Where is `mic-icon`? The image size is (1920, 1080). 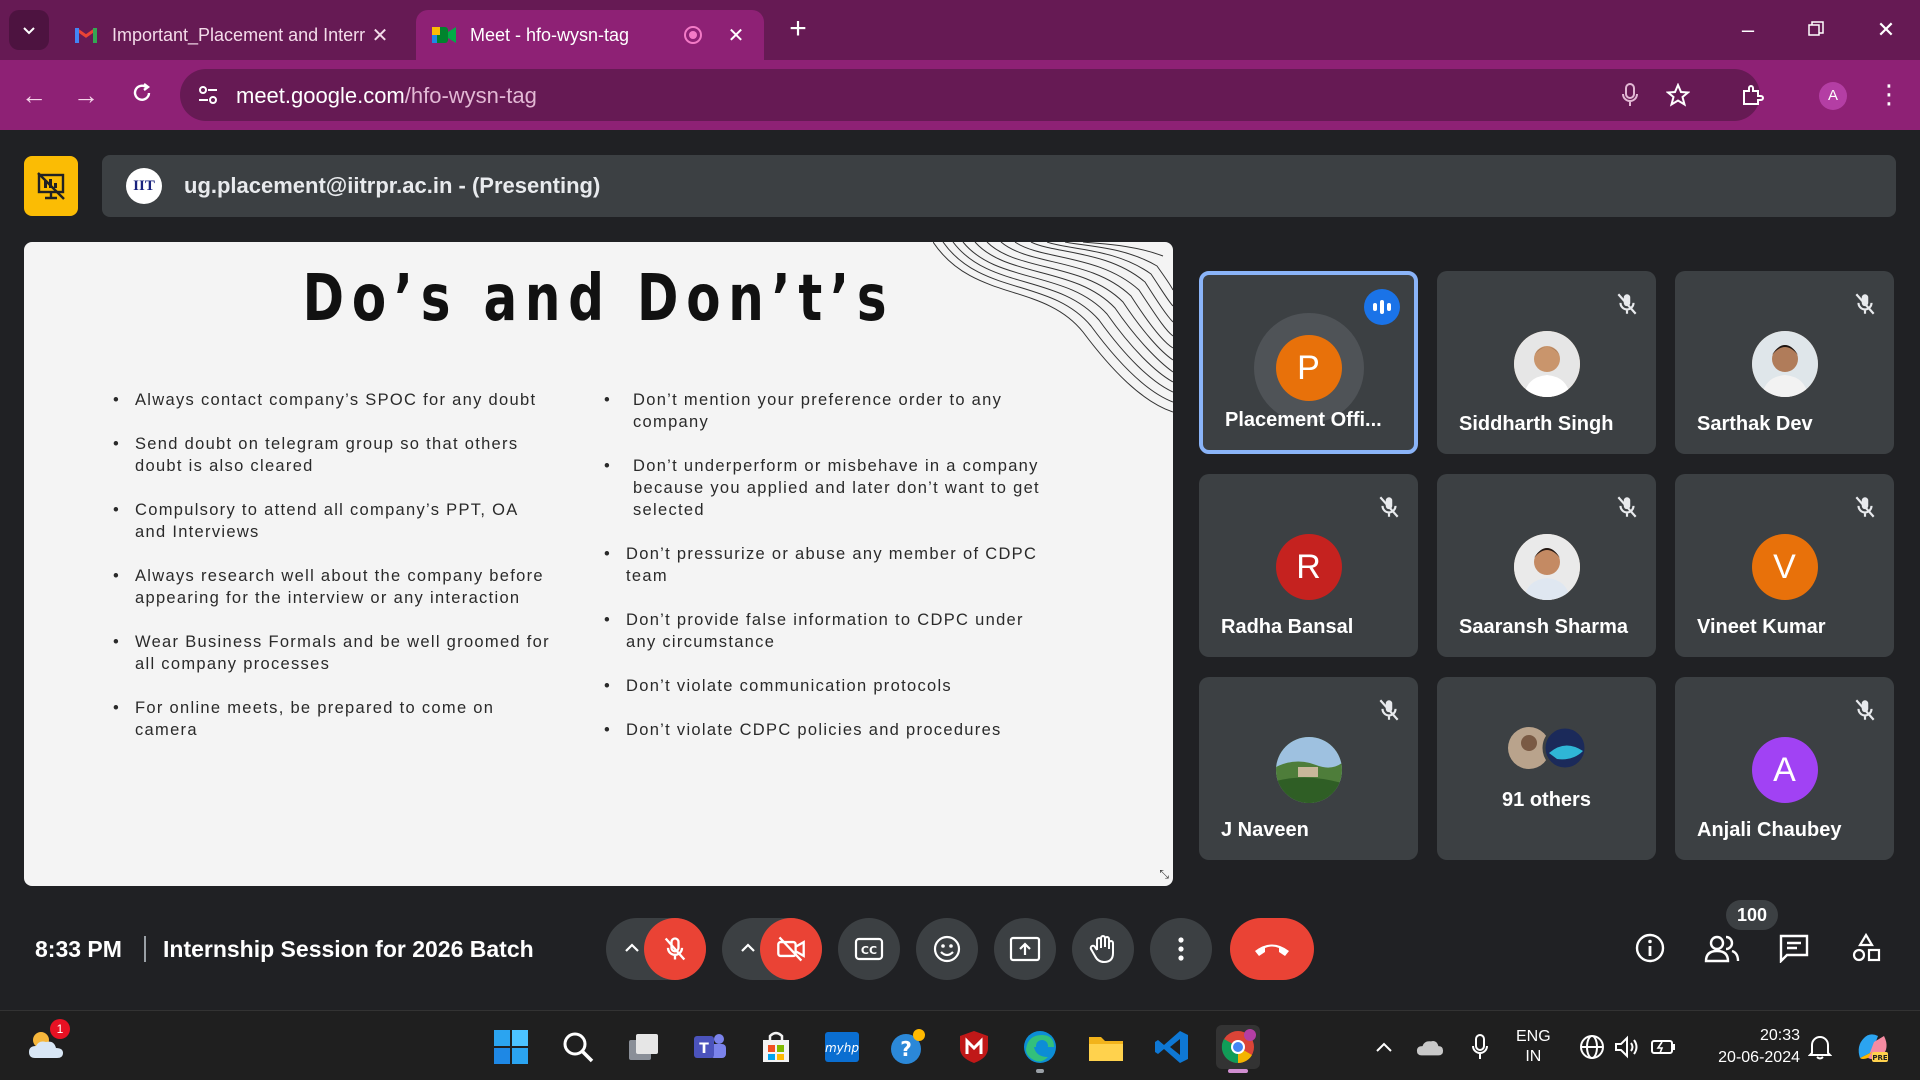 mic-icon is located at coordinates (1630, 95).